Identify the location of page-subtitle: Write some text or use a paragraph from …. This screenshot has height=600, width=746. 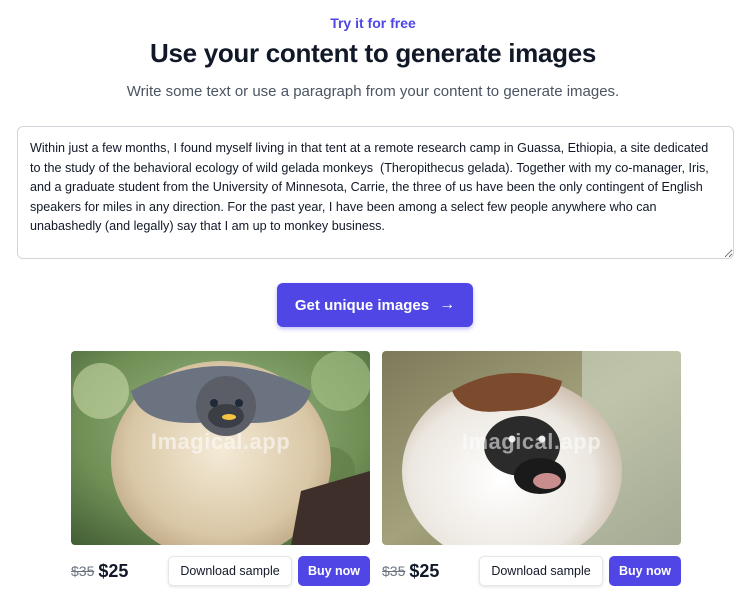
(373, 91).